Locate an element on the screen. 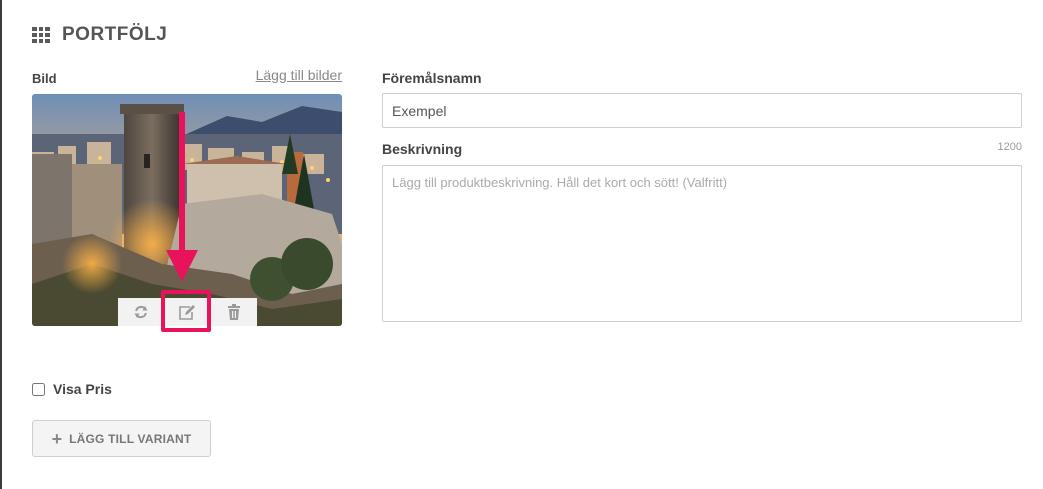  image-label: Bild is located at coordinates (44, 78).